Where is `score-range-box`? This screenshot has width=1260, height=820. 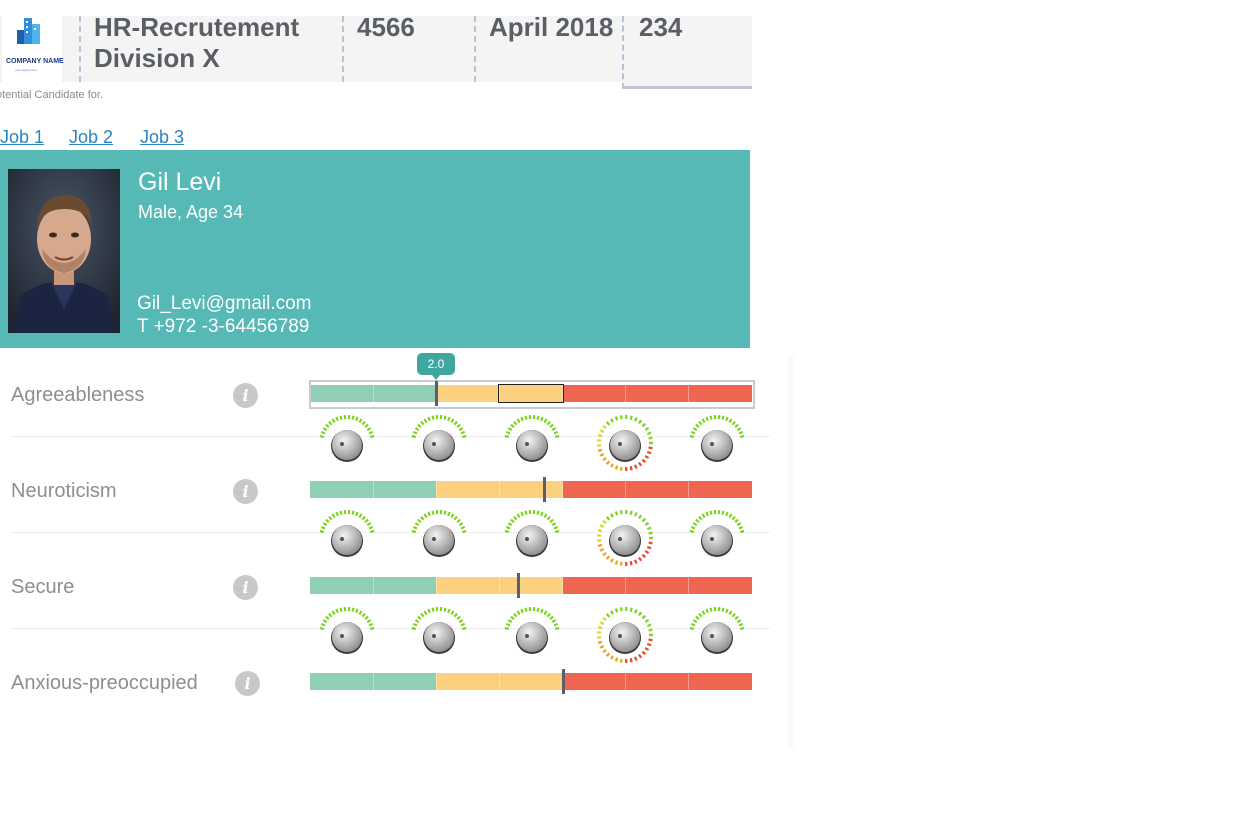 score-range-box is located at coordinates (531, 393).